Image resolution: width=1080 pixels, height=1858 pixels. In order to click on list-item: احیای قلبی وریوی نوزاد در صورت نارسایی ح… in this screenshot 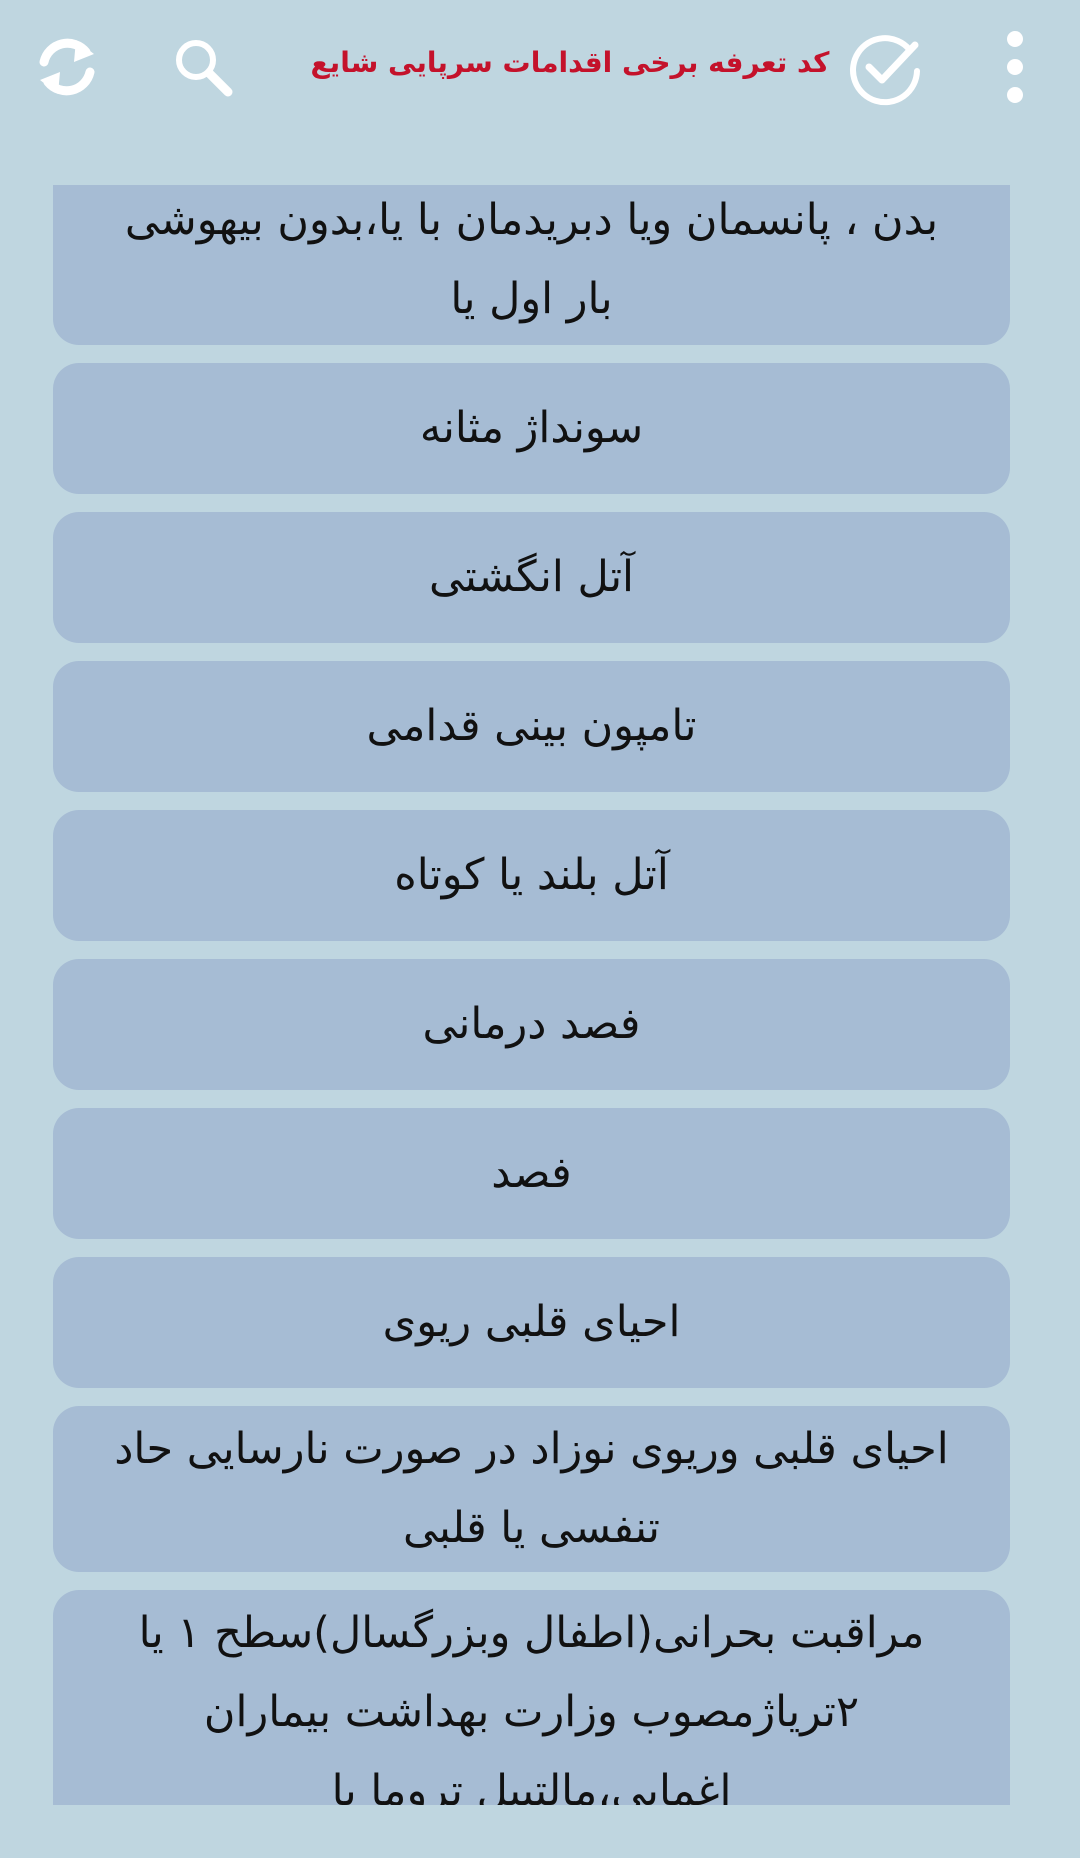, I will do `click(531, 1489)`.